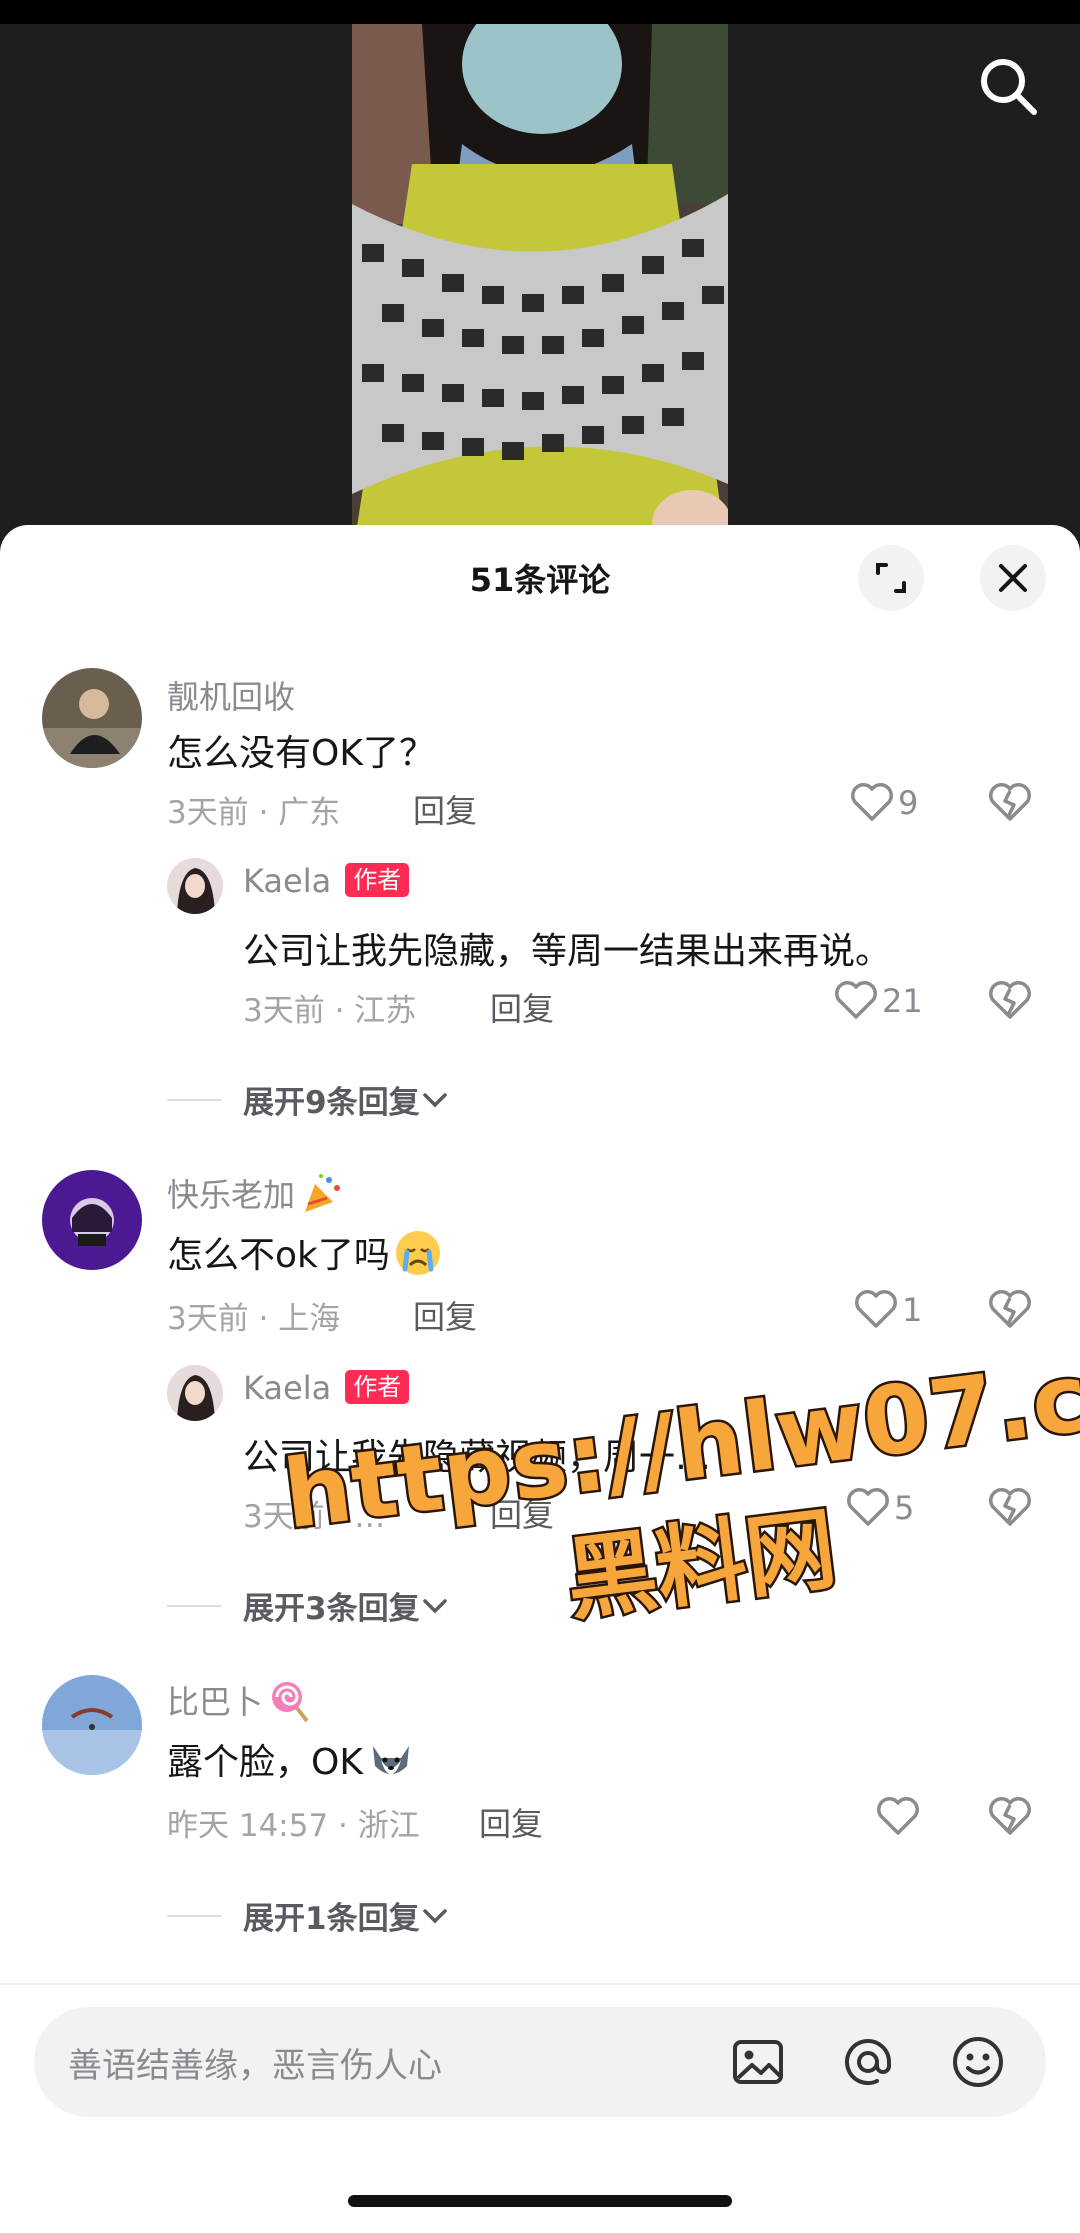 The image size is (1080, 2233). What do you see at coordinates (540, 2062) in the screenshot?
I see `comment-input-bar: 善语结善缘，恶言伤人心` at bounding box center [540, 2062].